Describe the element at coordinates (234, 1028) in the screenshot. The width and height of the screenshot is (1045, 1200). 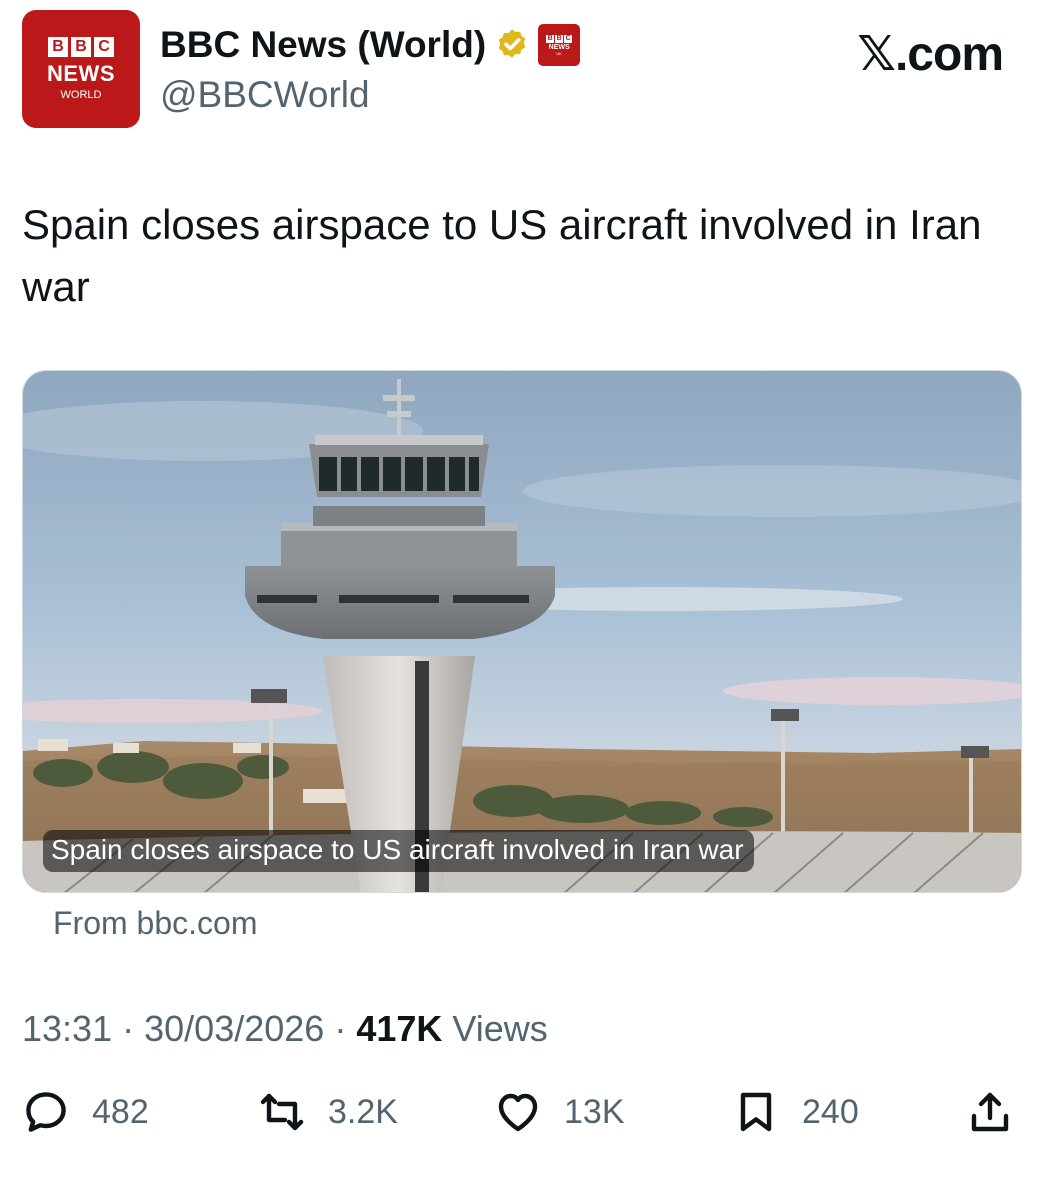
I see `tweet-date: 30/03/2026` at that location.